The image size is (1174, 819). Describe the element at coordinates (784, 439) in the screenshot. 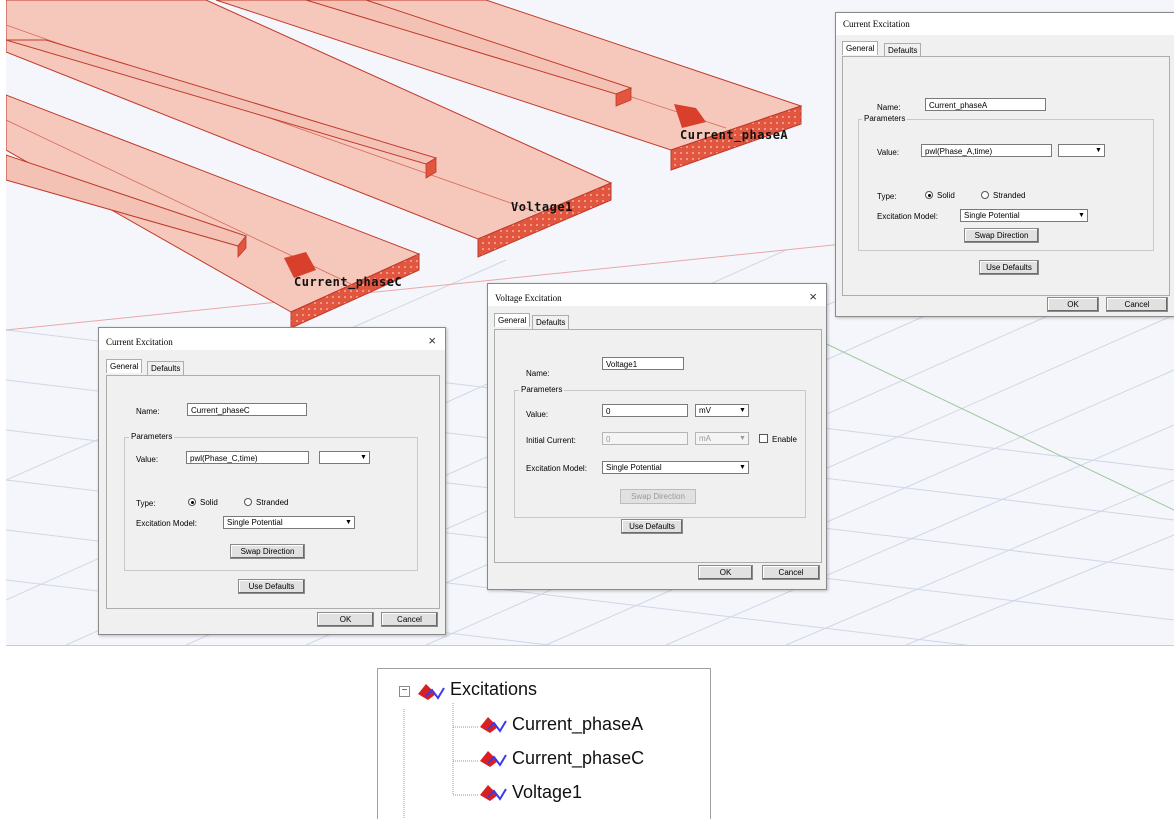

I see `checkbox-label: Enable` at that location.